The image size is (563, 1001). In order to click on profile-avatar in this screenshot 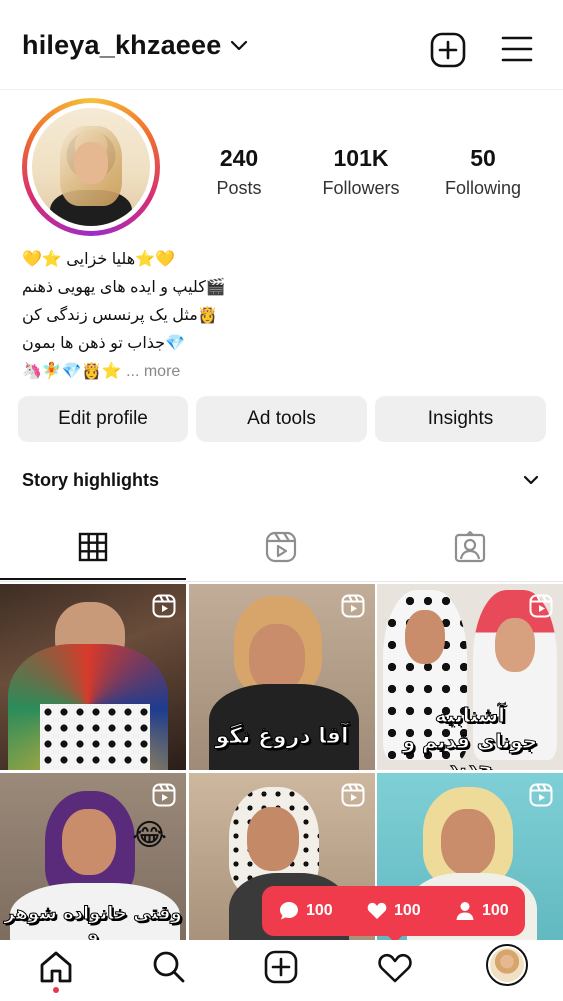, I will do `click(91, 167)`.